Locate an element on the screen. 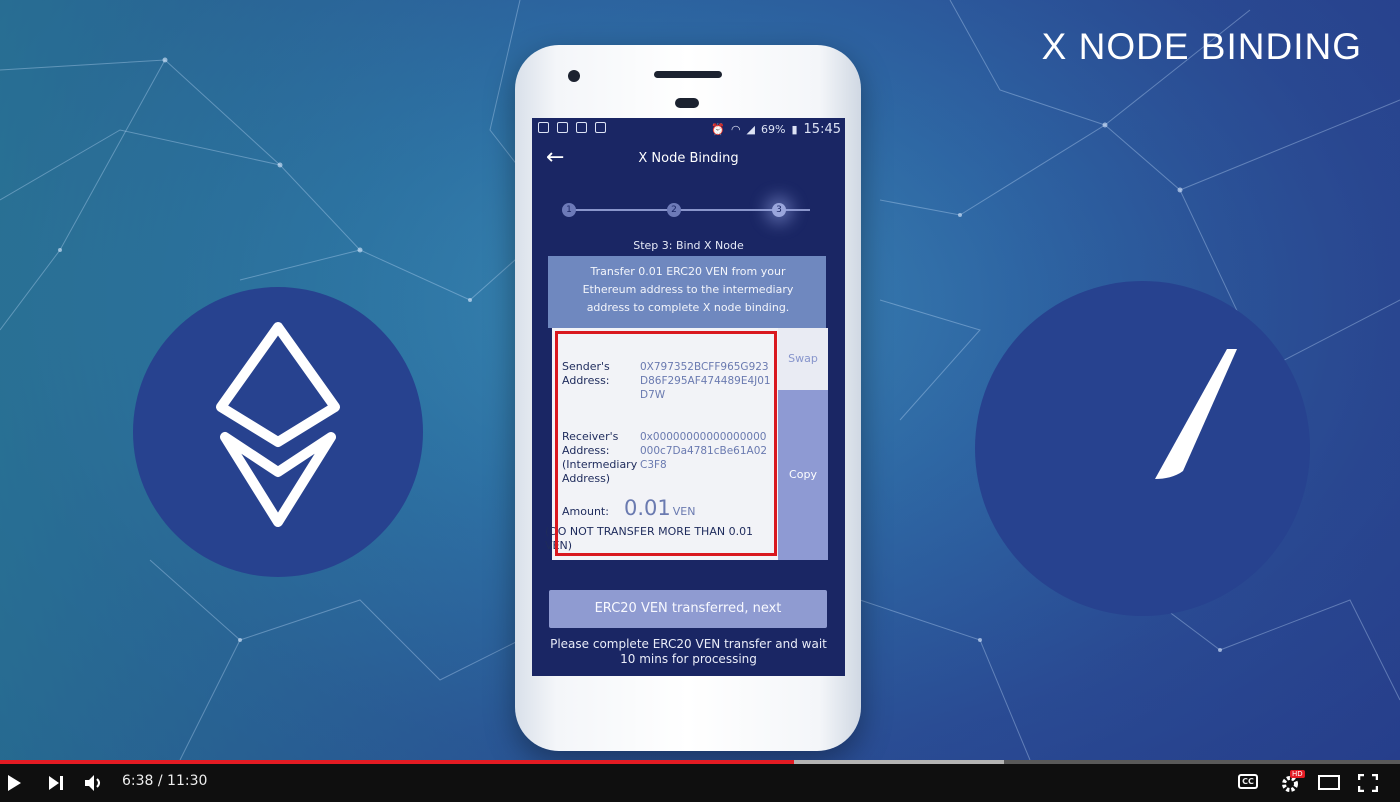  volume-icon is located at coordinates (94, 783).